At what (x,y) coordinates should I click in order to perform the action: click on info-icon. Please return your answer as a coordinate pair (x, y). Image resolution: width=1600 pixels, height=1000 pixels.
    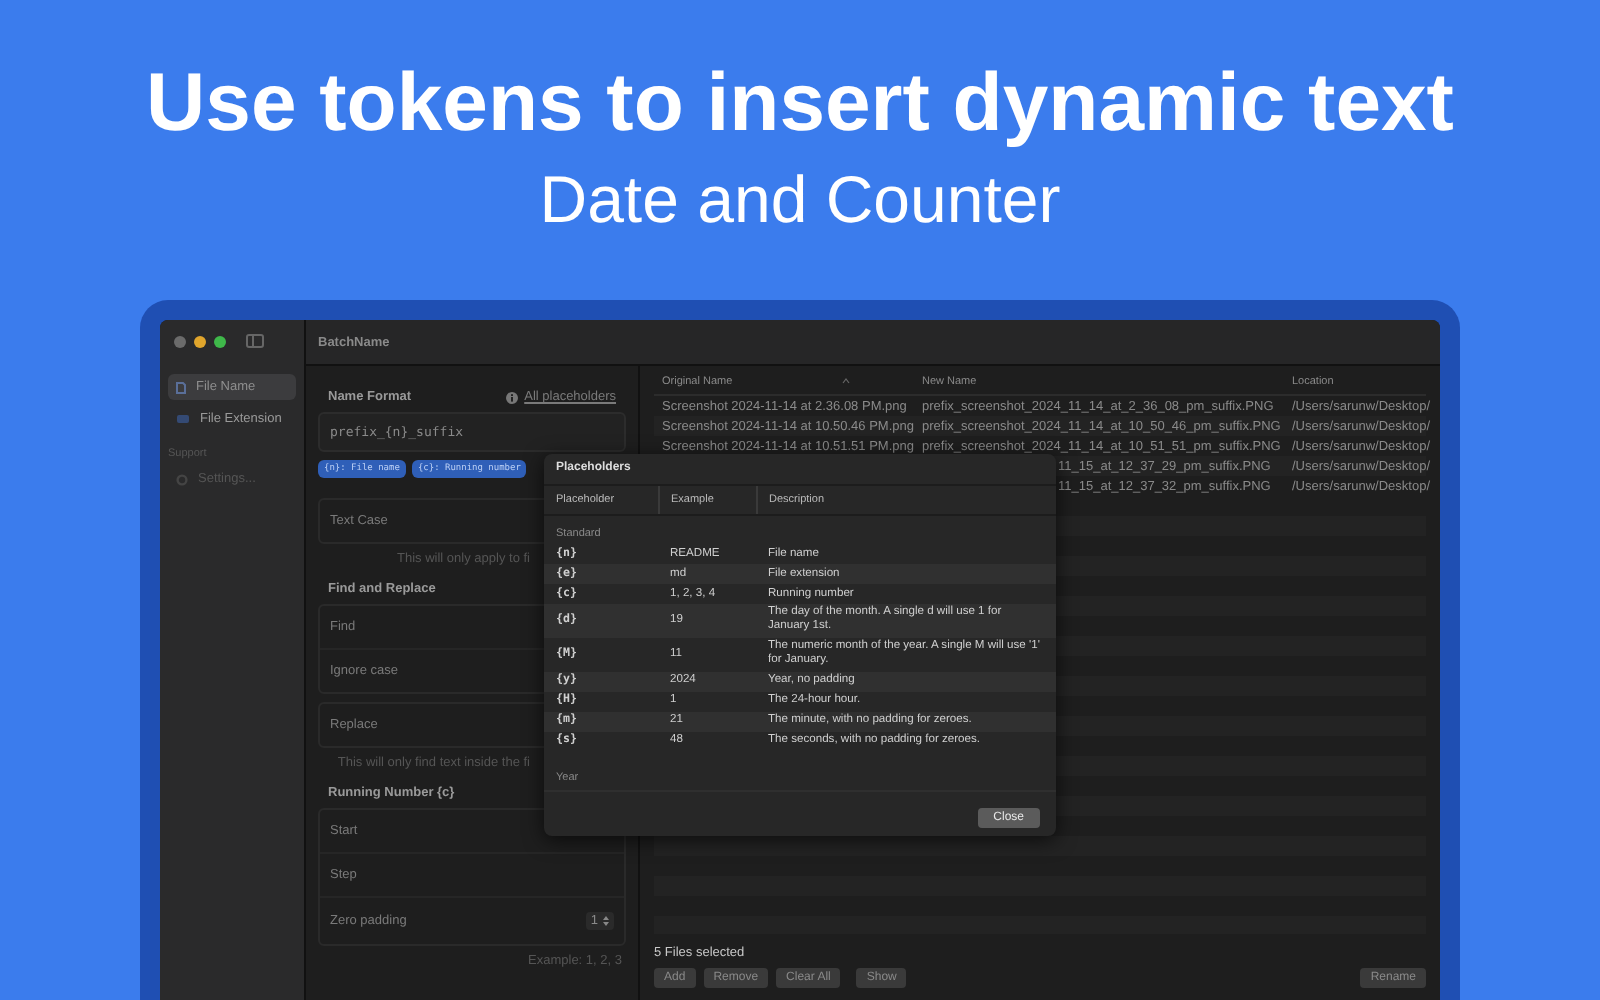
    Looking at the image, I should click on (512, 397).